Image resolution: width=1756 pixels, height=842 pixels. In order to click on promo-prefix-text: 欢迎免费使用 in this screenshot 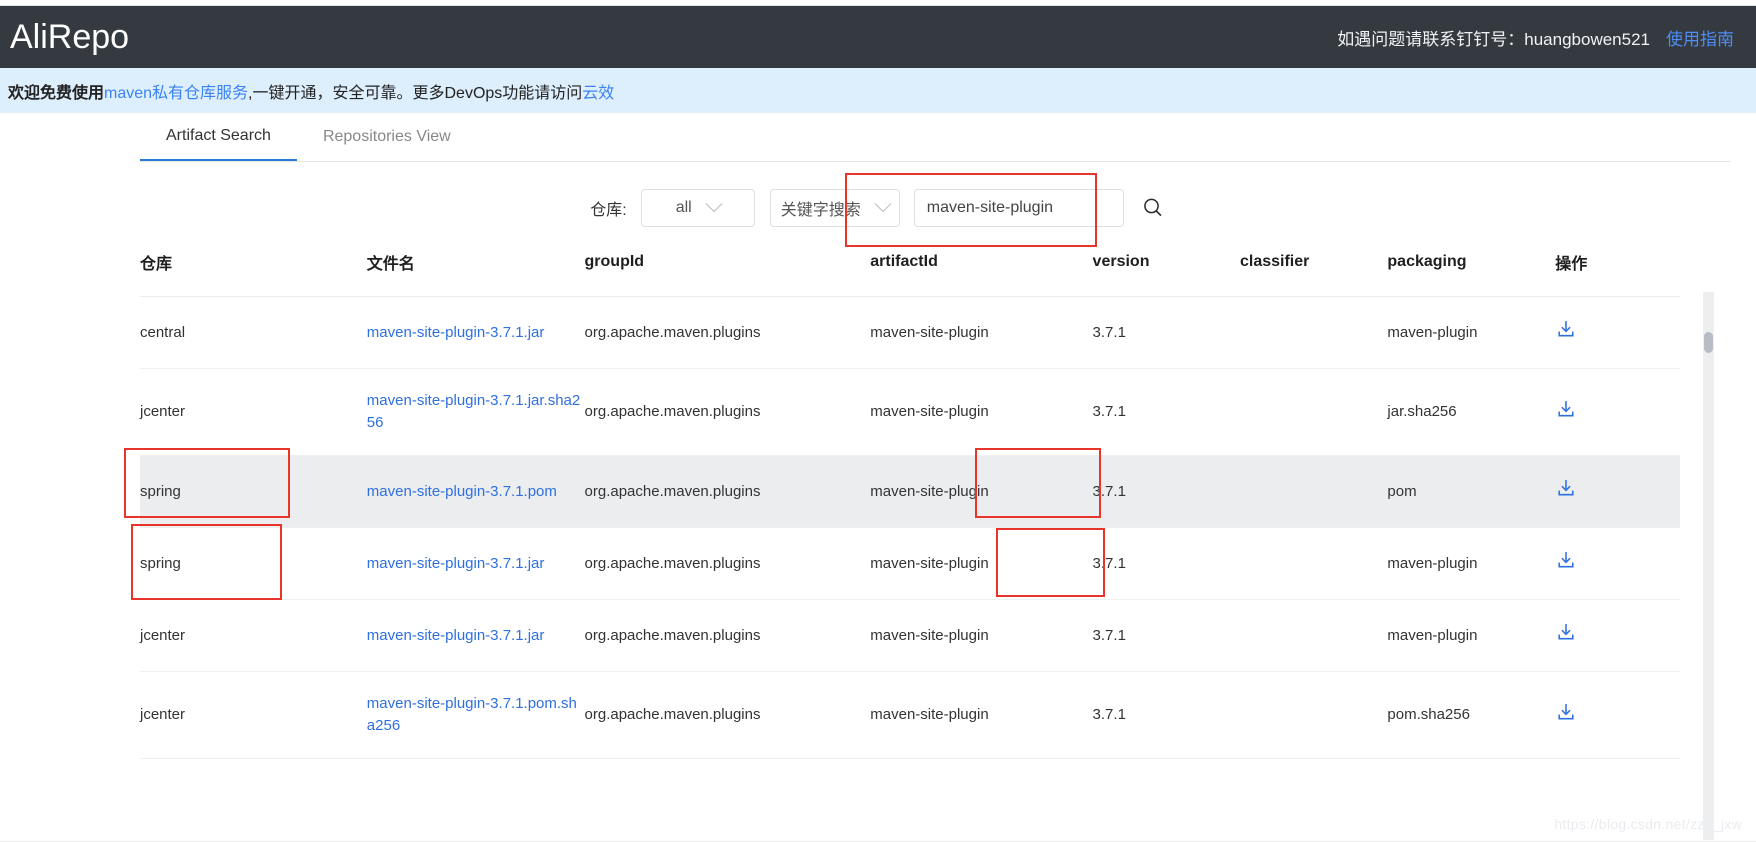, I will do `click(56, 93)`.